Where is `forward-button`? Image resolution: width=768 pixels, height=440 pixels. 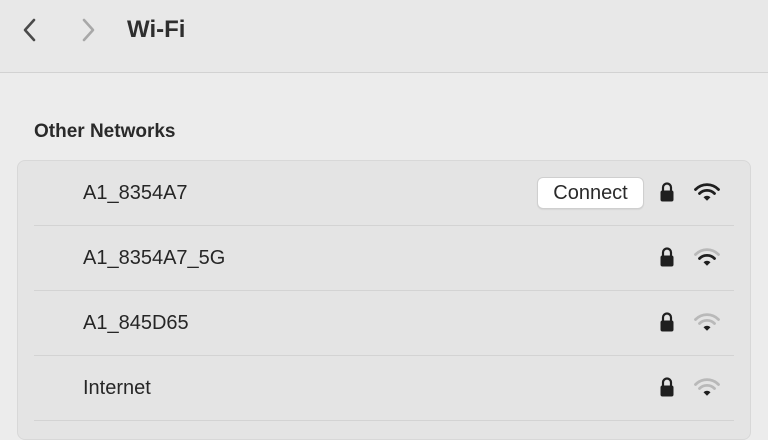
forward-button is located at coordinates (88, 30).